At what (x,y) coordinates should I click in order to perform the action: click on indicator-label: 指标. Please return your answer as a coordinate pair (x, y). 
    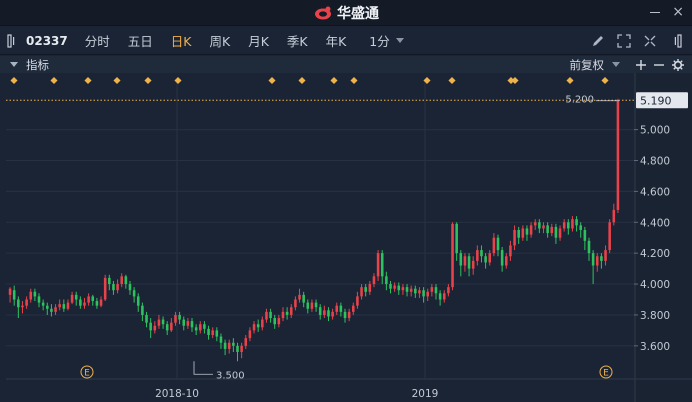
    Looking at the image, I should click on (37, 65).